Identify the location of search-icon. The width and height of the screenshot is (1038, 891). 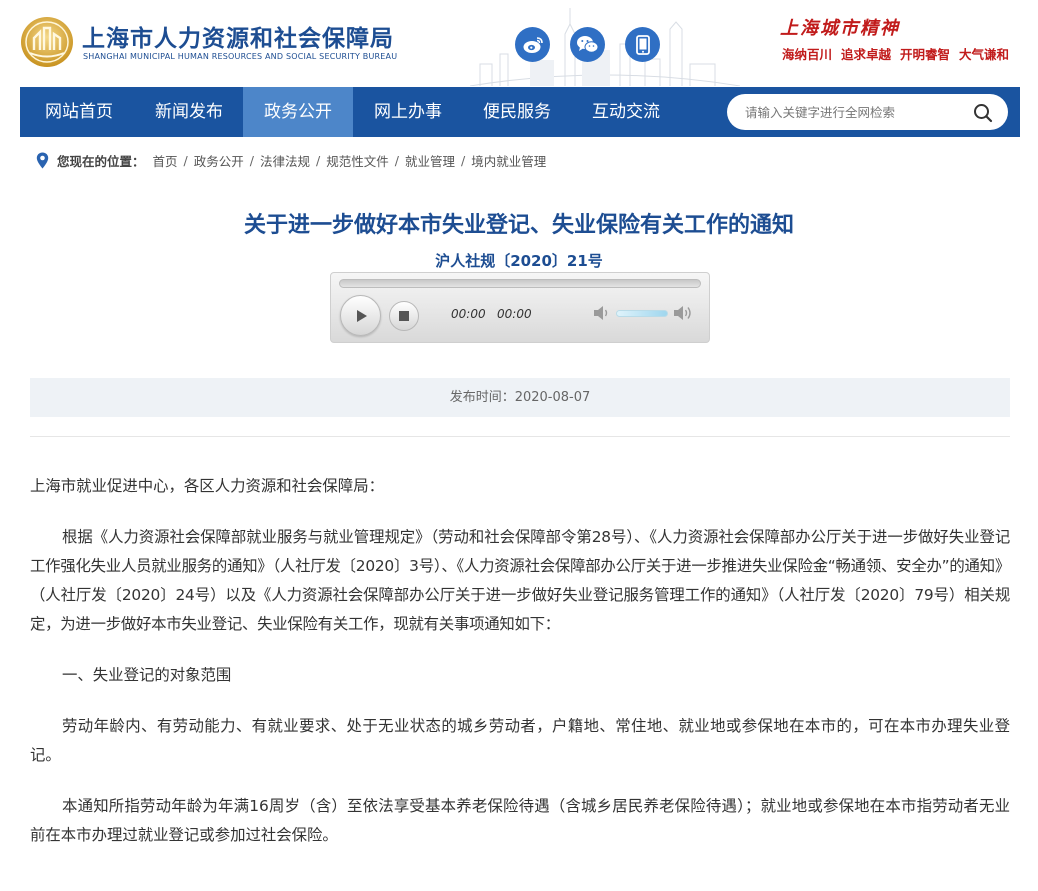
(983, 113).